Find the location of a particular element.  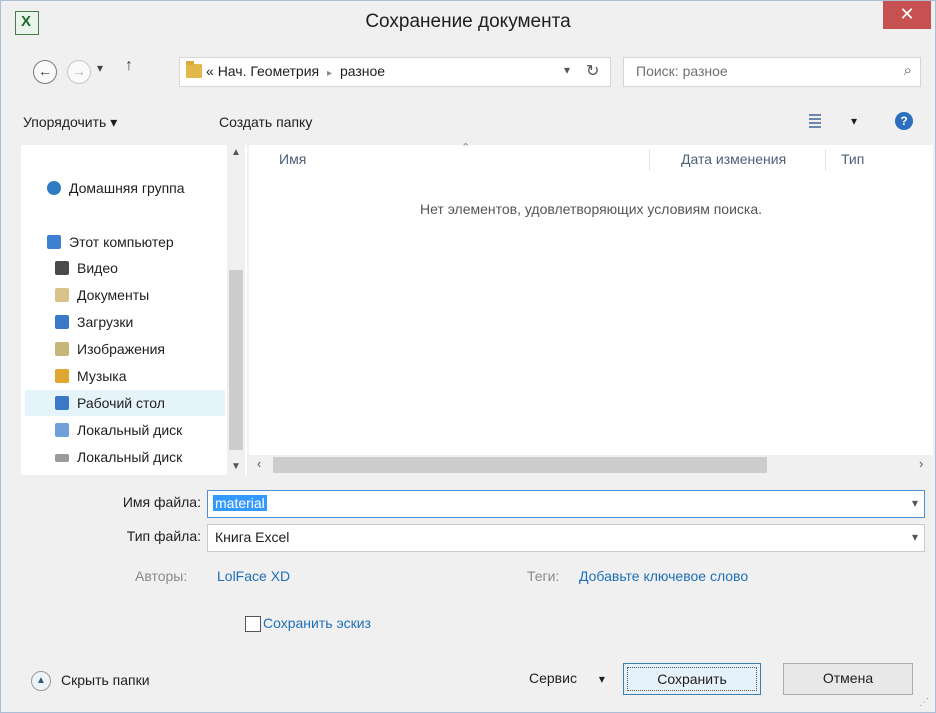

tags-field: Добавьте ключевое слово is located at coordinates (663, 576).